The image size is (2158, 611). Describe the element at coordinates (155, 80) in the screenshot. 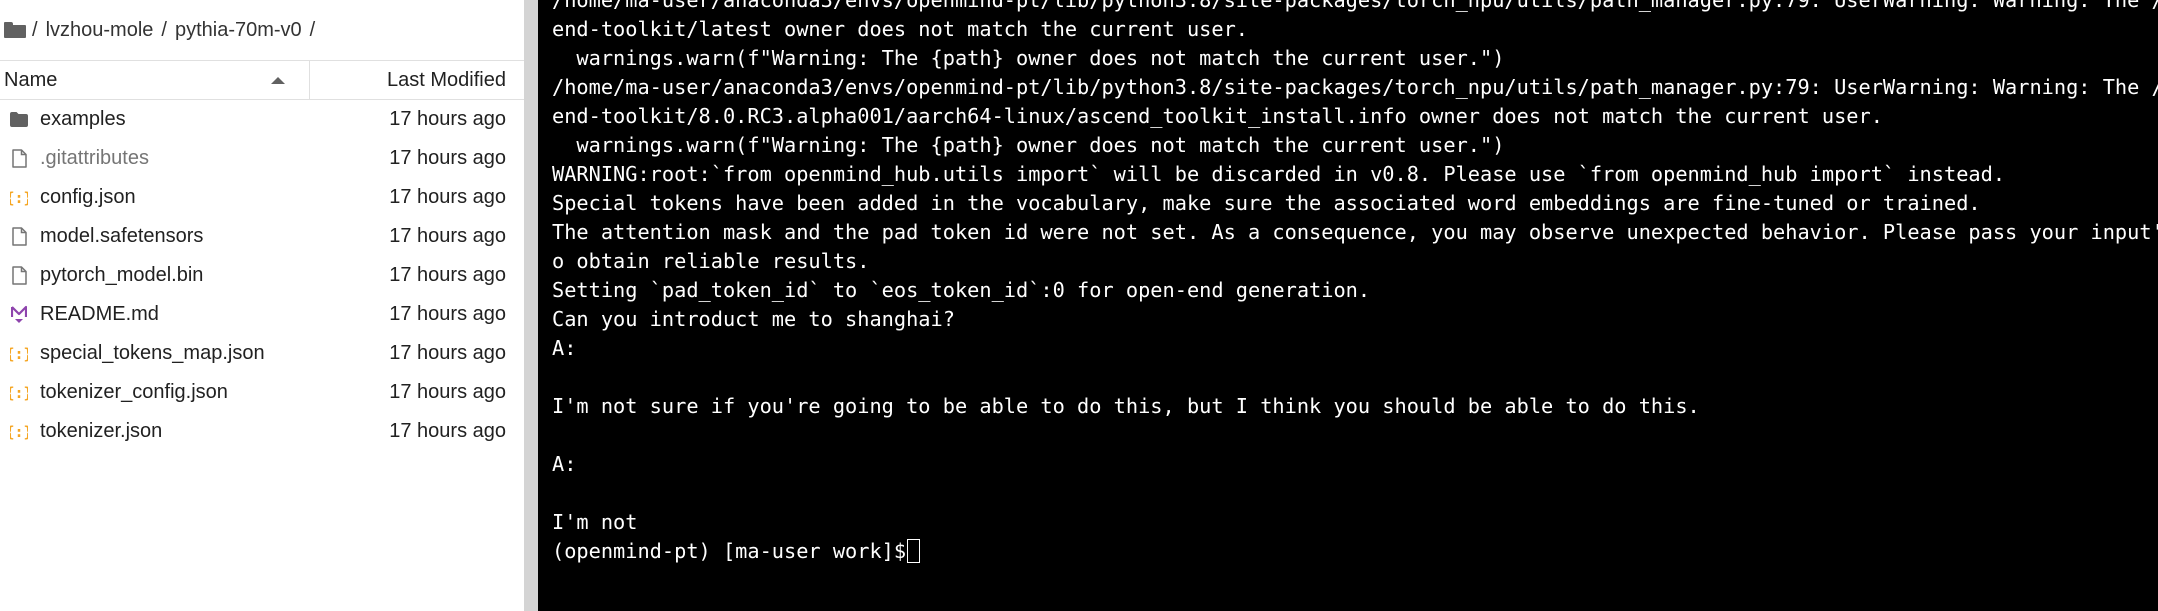

I see `column-header-name: Name` at that location.